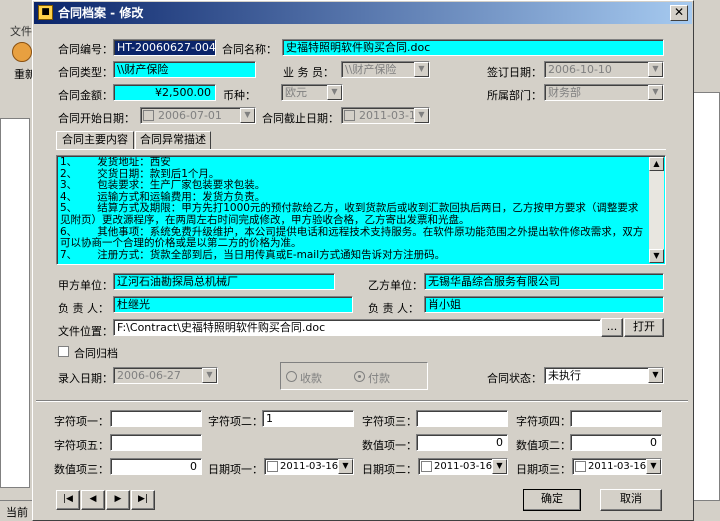 The image size is (720, 521). Describe the element at coordinates (156, 418) in the screenshot. I see `char1-input` at that location.